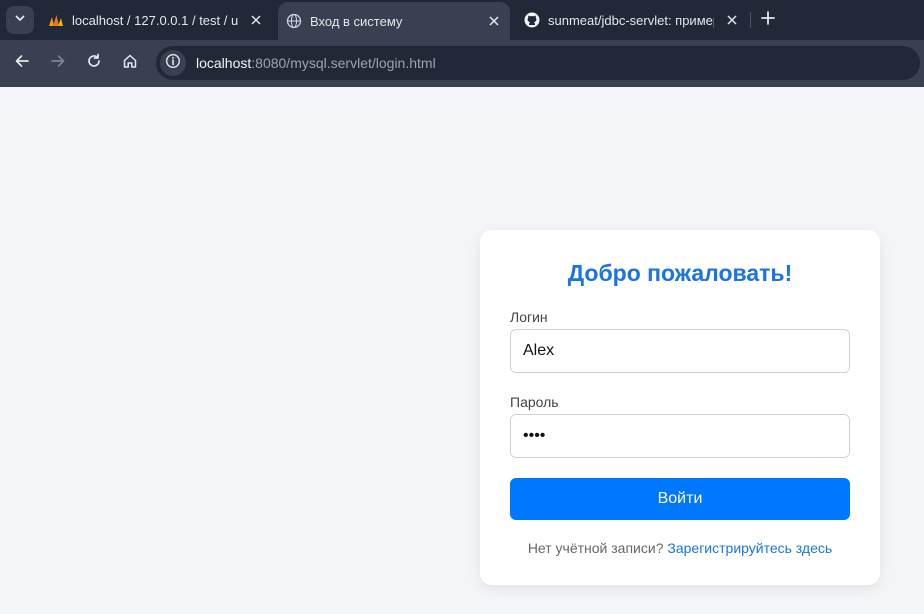 The height and width of the screenshot is (614, 924). I want to click on login-button: Войти, so click(680, 499).